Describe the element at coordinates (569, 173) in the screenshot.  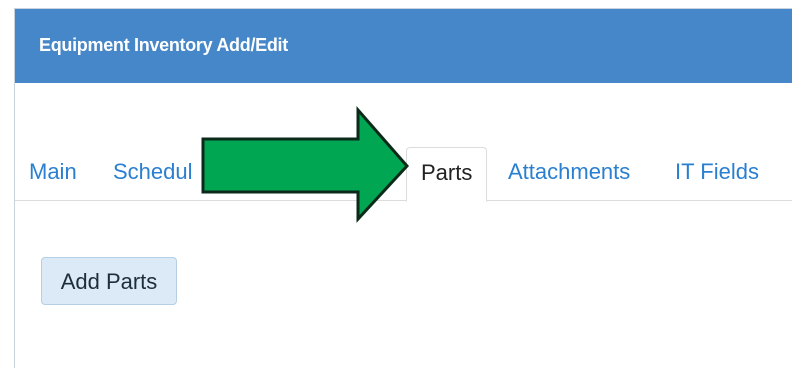
I see `tab-attachments: Attachments` at that location.